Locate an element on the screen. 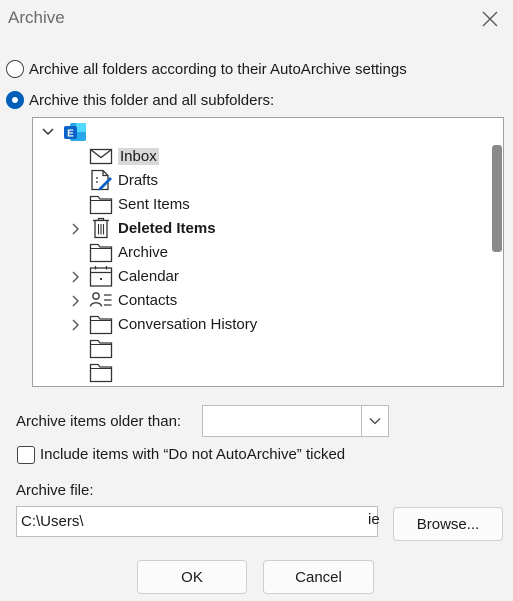 The height and width of the screenshot is (601, 513). drafts-icon is located at coordinates (101, 180).